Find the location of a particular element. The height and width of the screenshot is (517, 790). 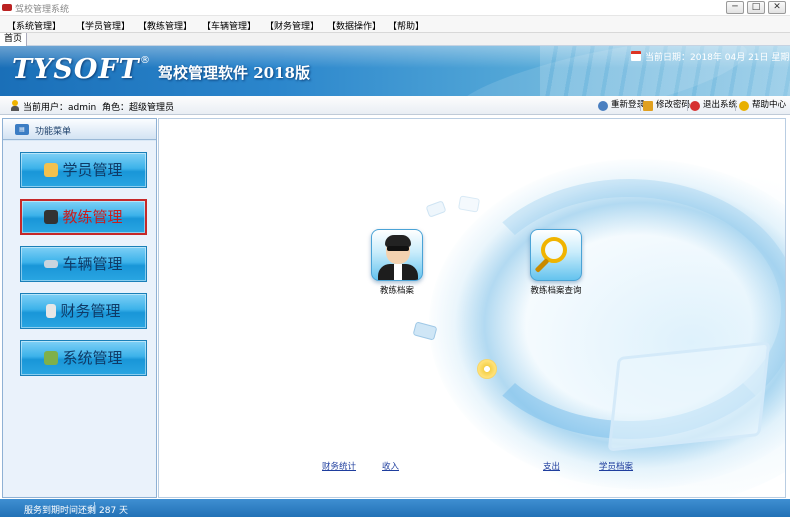

nav-label: 学员管理 is located at coordinates (92, 170).